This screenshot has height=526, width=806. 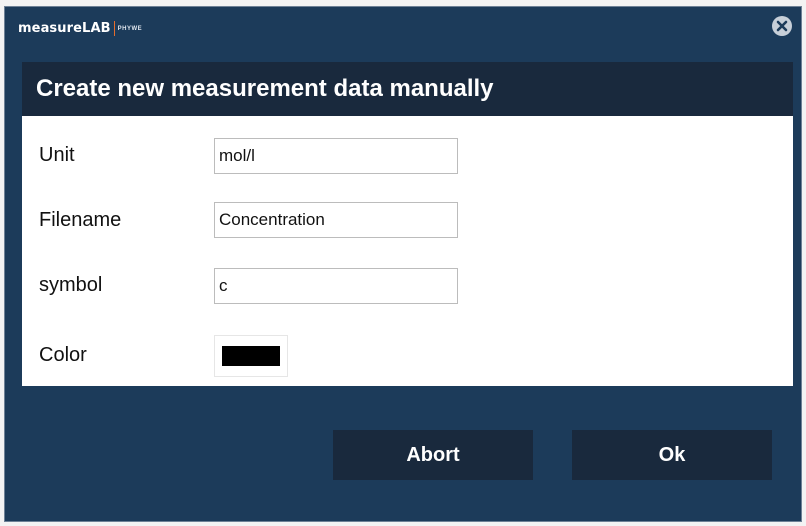 What do you see at coordinates (407, 89) in the screenshot?
I see `dialog-title: Create new measurement data manually` at bounding box center [407, 89].